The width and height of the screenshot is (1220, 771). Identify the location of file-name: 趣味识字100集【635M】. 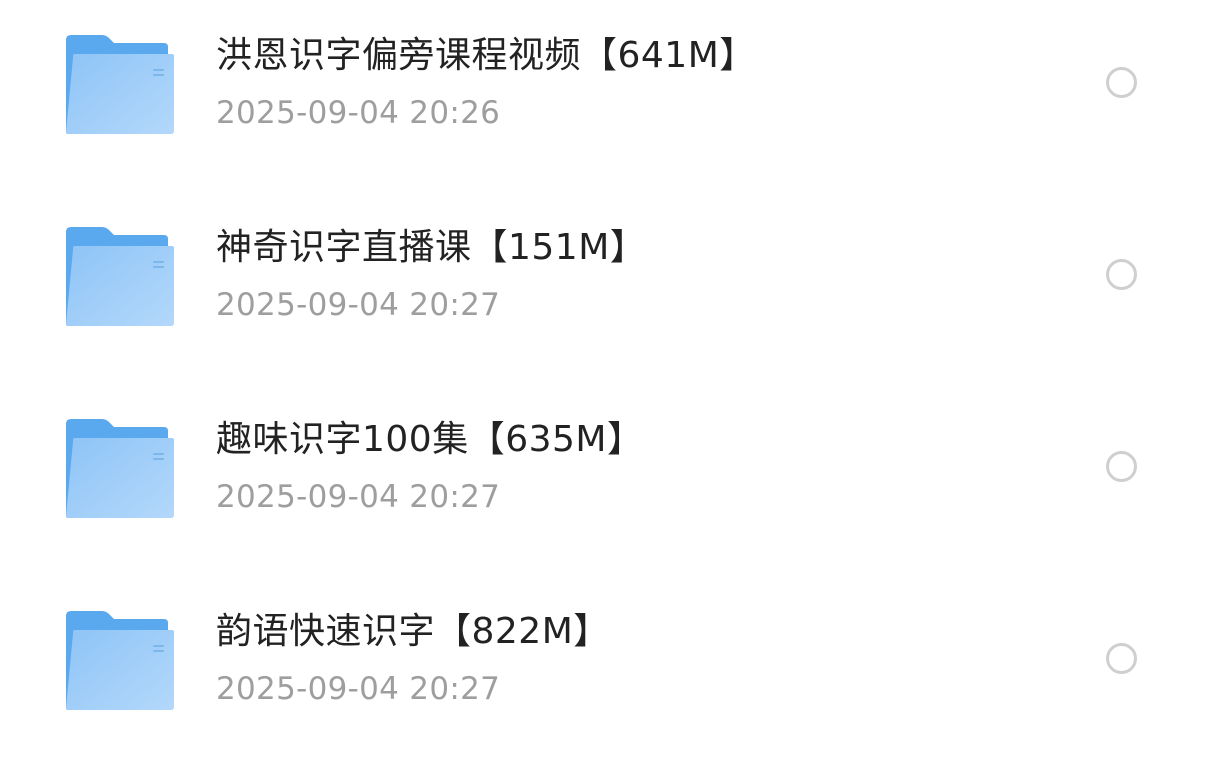
(430, 439).